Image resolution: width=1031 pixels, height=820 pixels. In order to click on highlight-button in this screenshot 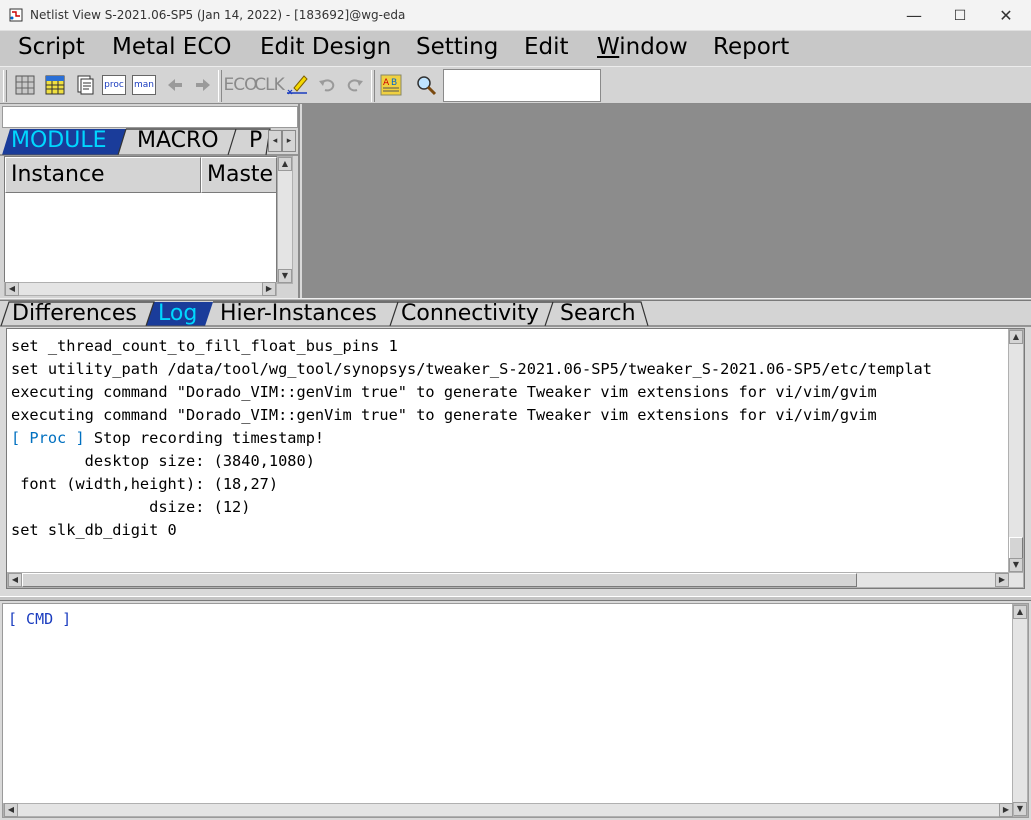, I will do `click(297, 85)`.